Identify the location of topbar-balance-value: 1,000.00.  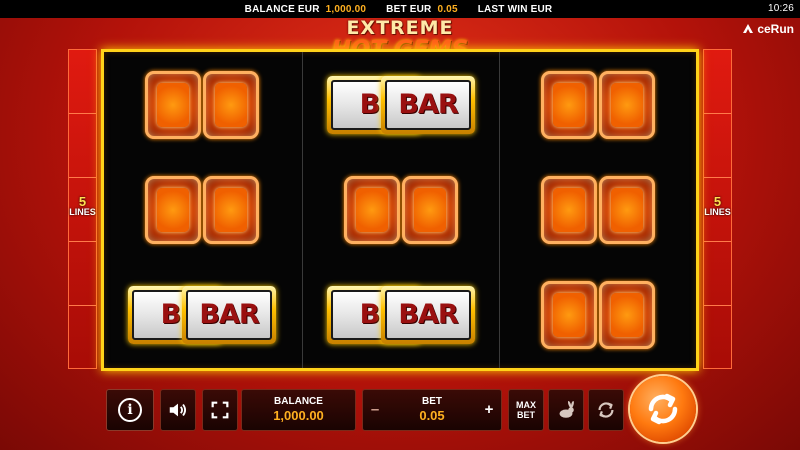
(346, 9).